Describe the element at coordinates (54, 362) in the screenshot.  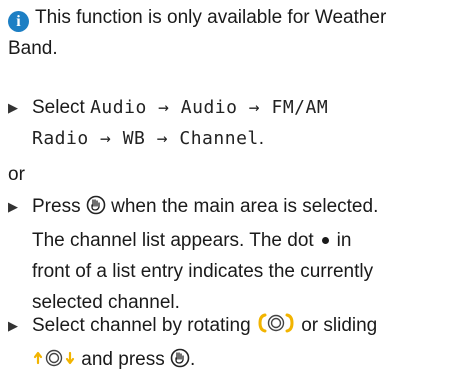
I see `slide-controller-icon` at that location.